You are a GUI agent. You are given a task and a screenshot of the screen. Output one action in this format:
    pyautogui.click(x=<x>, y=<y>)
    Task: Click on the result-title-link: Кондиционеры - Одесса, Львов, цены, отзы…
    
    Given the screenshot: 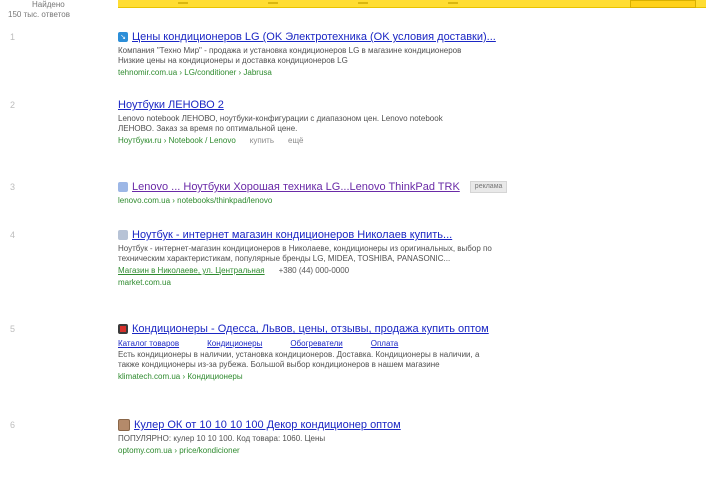 What is the action you would take?
    pyautogui.click(x=310, y=329)
    